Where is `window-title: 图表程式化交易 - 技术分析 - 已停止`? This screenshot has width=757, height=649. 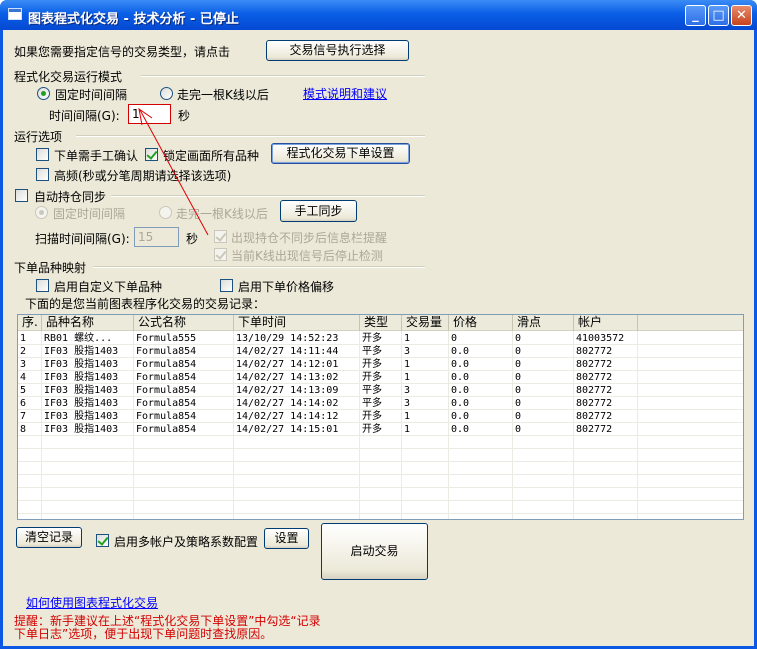 window-title: 图表程式化交易 - 技术分析 - 已停止 is located at coordinates (133, 19).